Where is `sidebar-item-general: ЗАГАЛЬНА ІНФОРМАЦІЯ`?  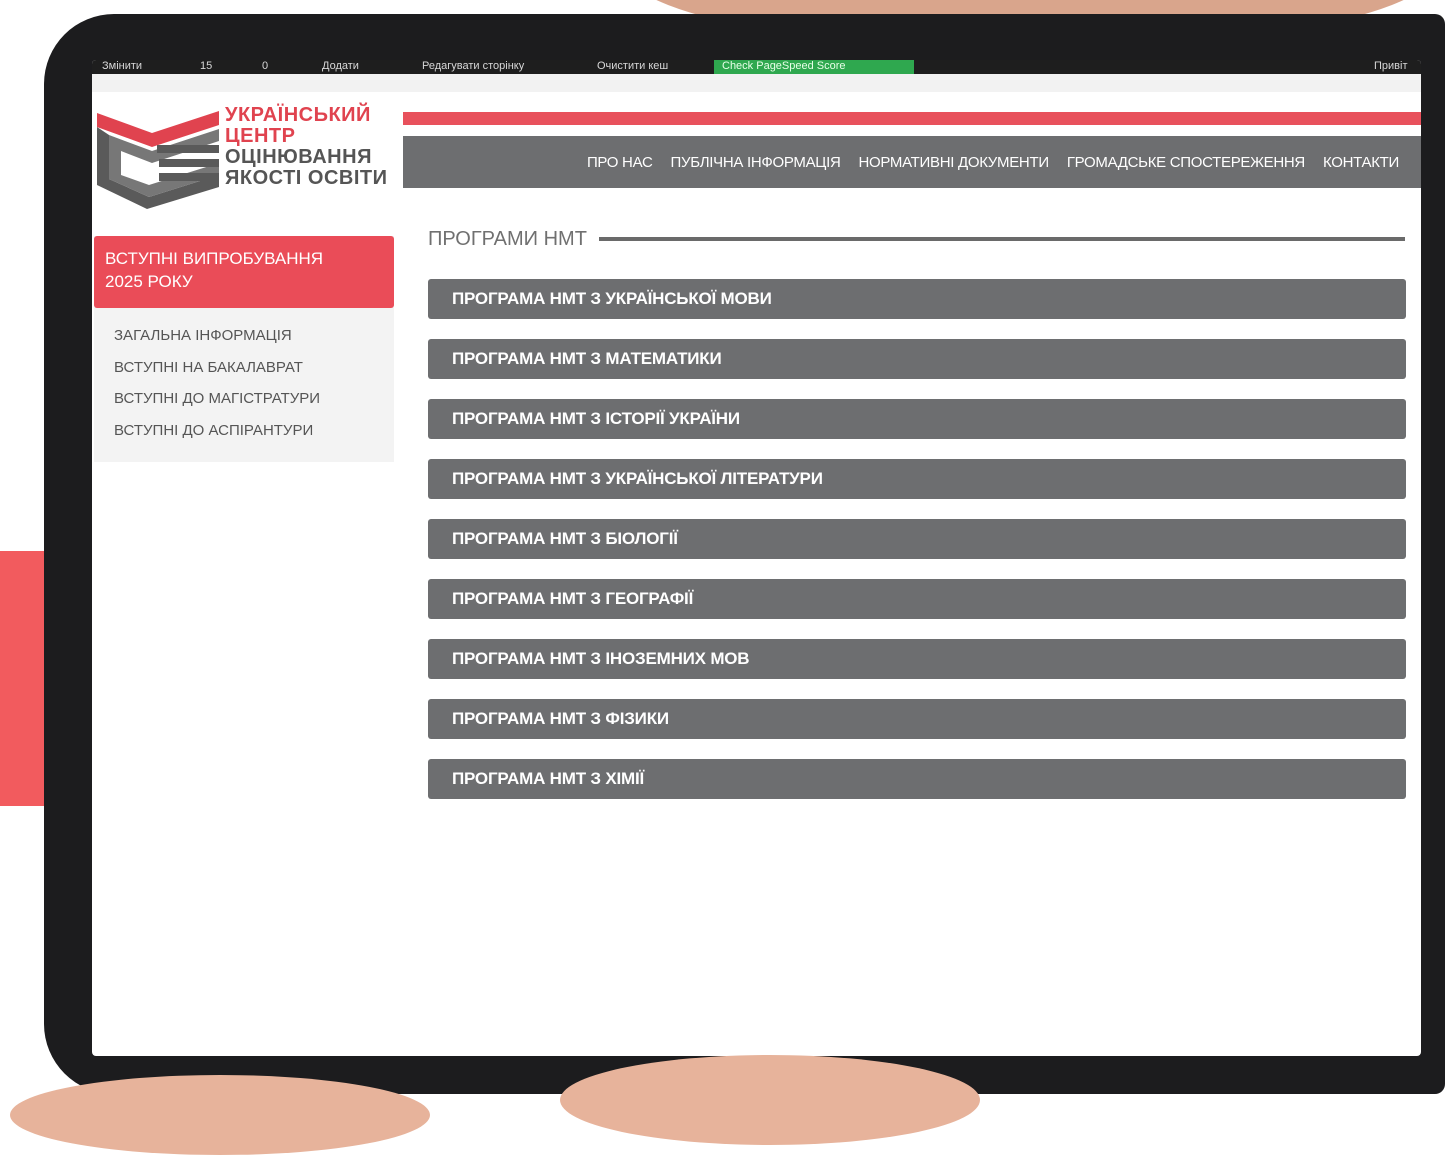
sidebar-item-general: ЗАГАЛЬНА ІНФОРМАЦІЯ is located at coordinates (217, 342).